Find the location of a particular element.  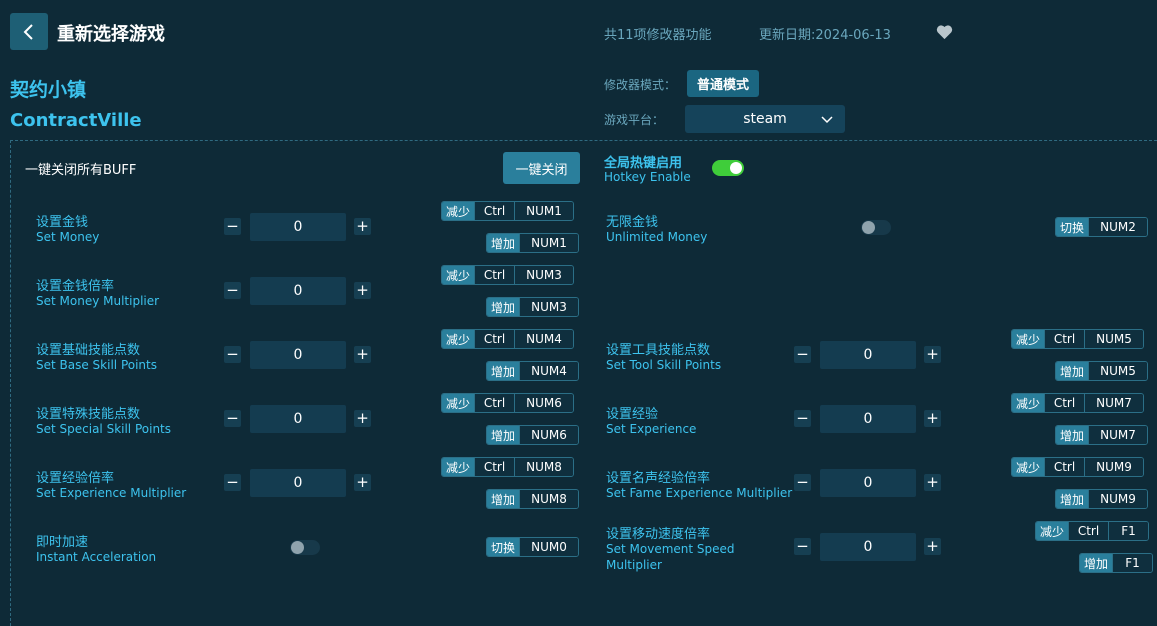

base-skill-label-en: Set Base Skill Points is located at coordinates (96, 365).